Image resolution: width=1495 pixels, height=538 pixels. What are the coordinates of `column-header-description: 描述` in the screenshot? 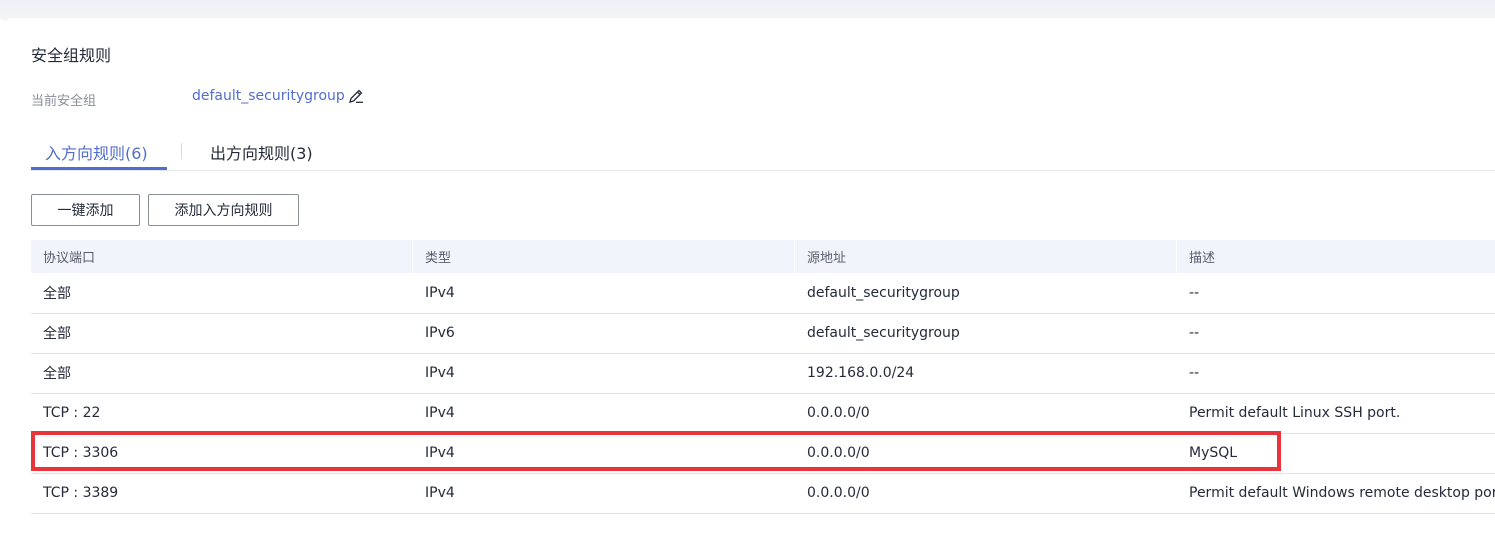 It's located at (1202, 258).